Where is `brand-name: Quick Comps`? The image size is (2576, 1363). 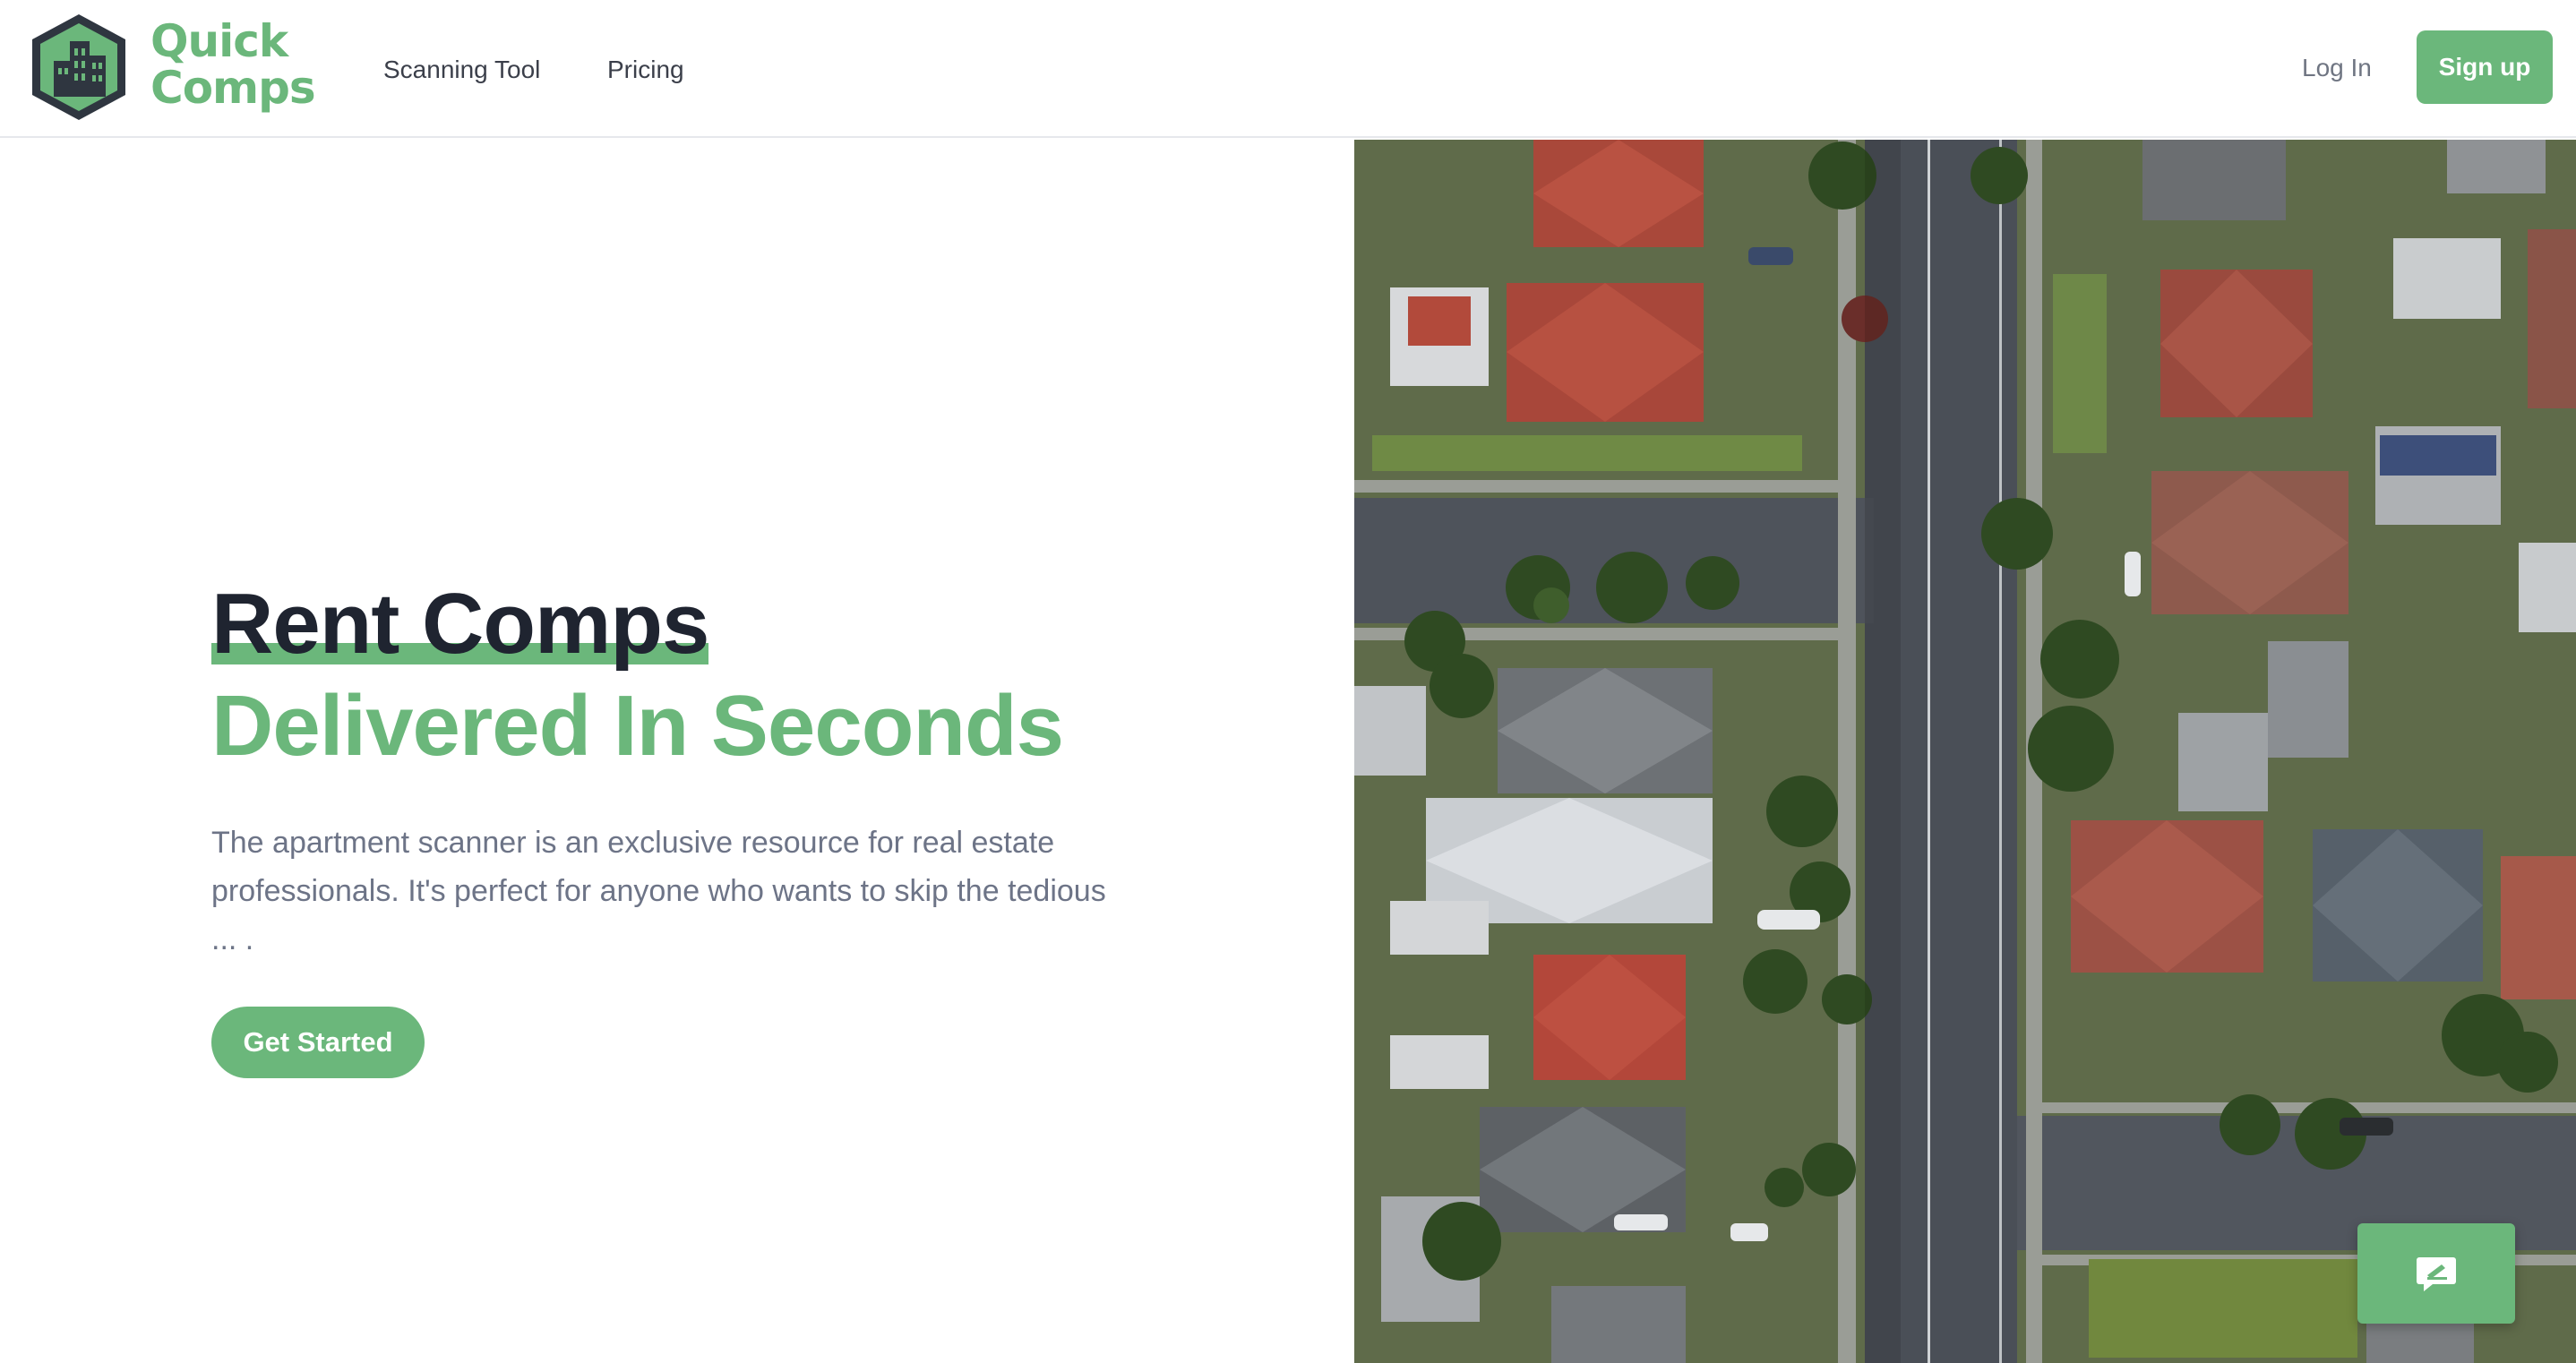
brand-name: Quick Comps is located at coordinates (233, 64).